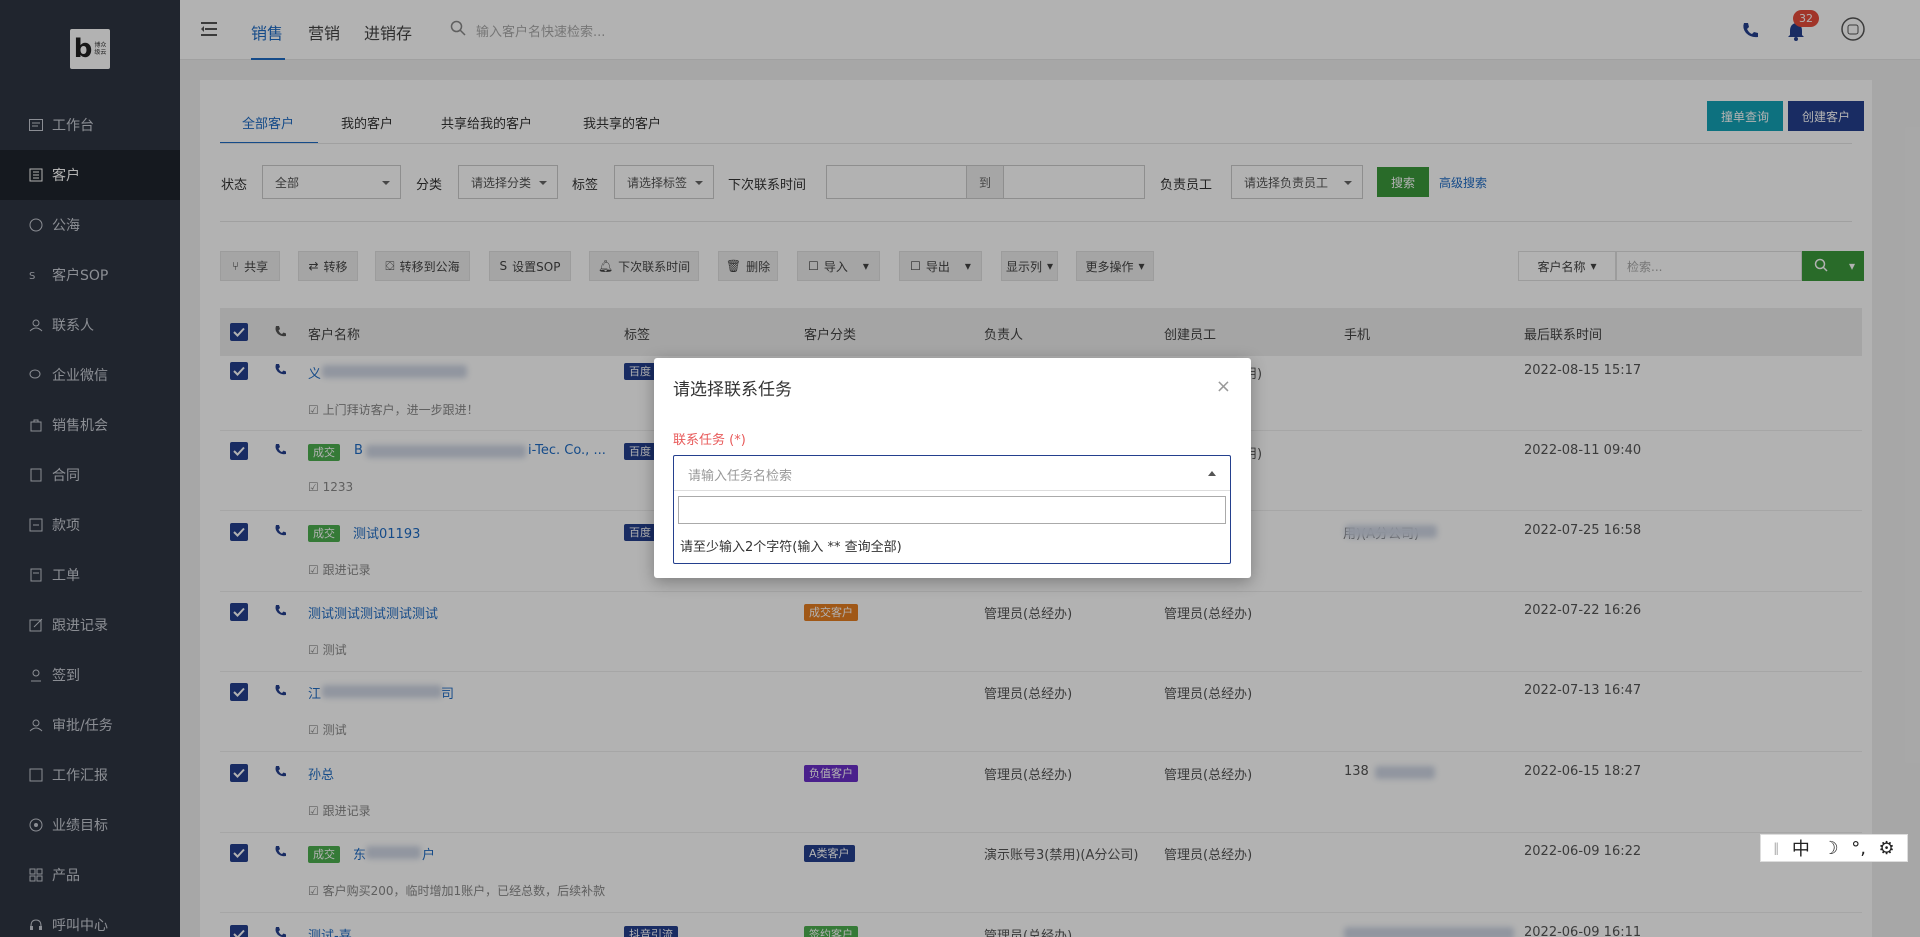 This screenshot has height=937, width=1920. What do you see at coordinates (1223, 386) in the screenshot?
I see `close-icon: ×` at bounding box center [1223, 386].